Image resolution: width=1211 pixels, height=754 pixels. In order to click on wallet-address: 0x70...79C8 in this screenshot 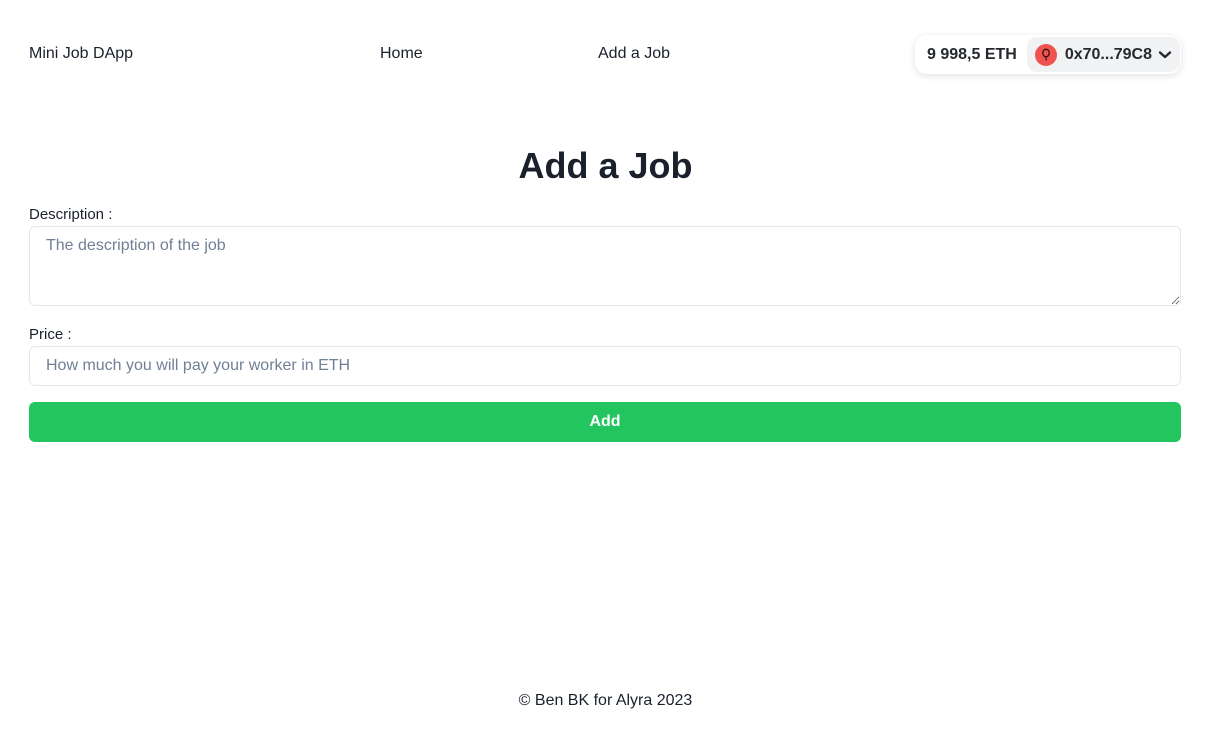, I will do `click(1108, 54)`.